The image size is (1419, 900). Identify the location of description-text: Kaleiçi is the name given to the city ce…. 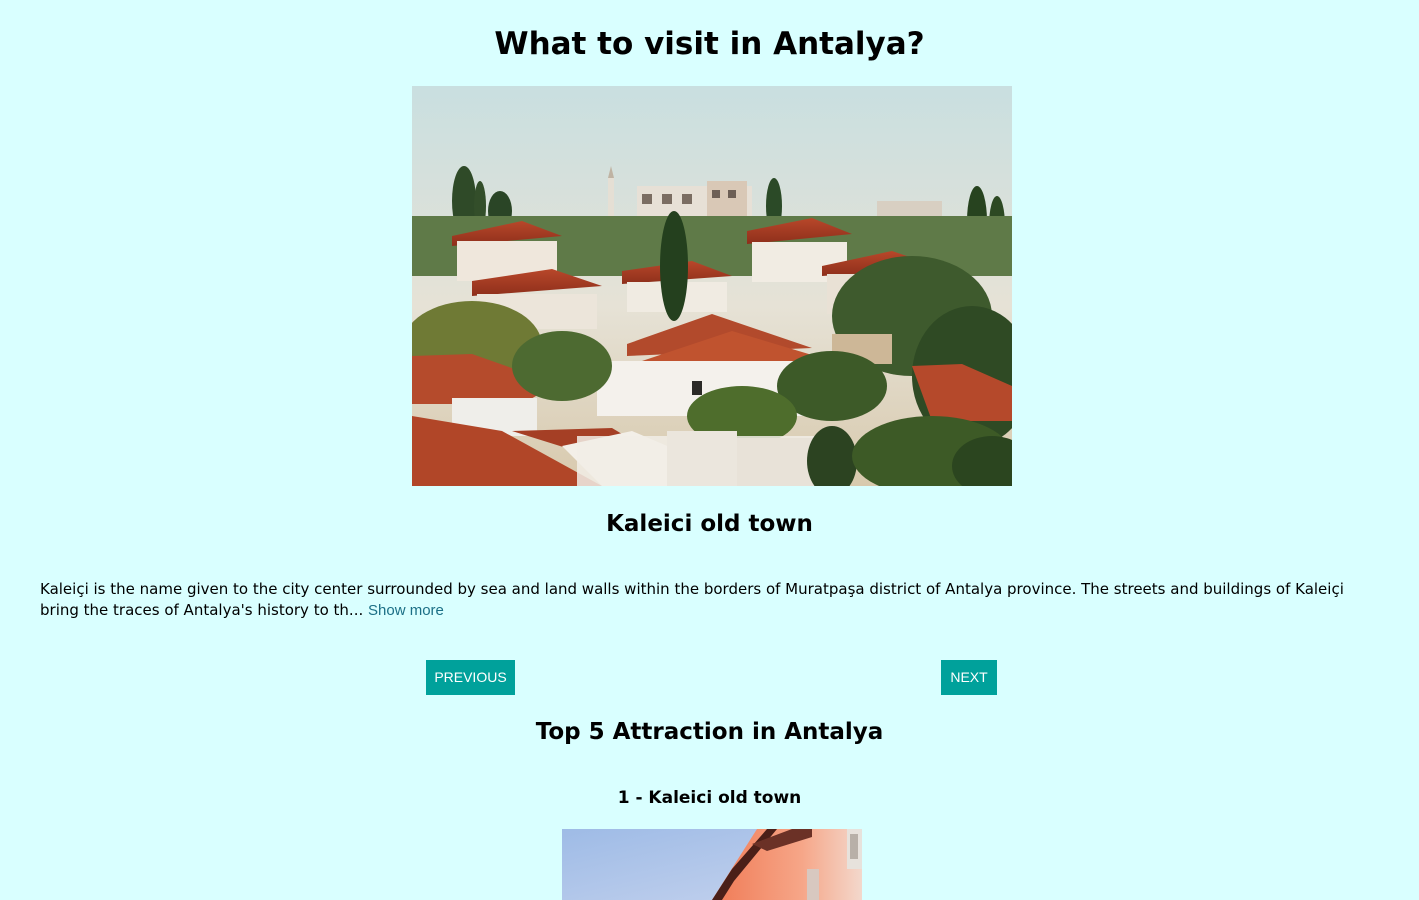
(692, 599).